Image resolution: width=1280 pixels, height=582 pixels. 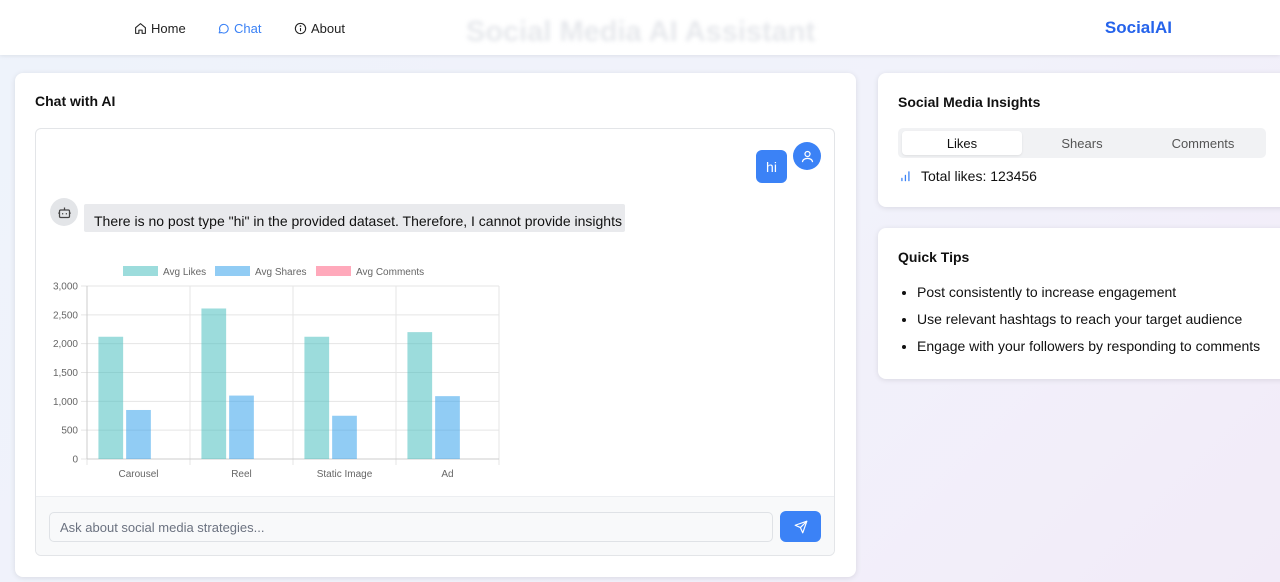 What do you see at coordinates (65, 373) in the screenshot?
I see `y-tick-label: 1,500` at bounding box center [65, 373].